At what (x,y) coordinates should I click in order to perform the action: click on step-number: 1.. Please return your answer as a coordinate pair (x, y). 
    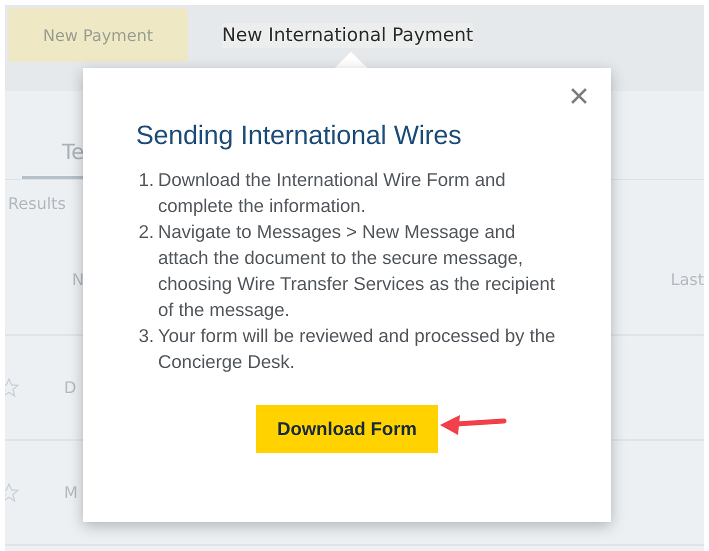
    Looking at the image, I should click on (146, 180).